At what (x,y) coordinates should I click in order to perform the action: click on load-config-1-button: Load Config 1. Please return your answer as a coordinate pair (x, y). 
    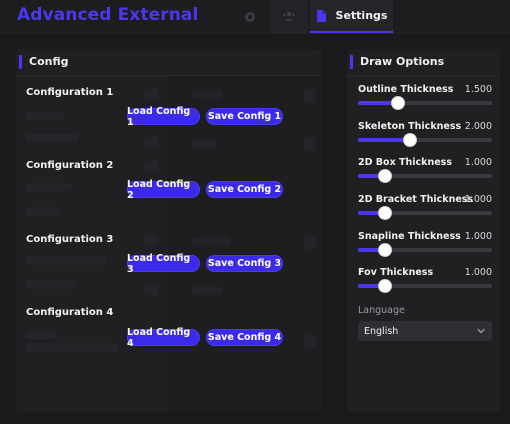
    Looking at the image, I should click on (163, 117).